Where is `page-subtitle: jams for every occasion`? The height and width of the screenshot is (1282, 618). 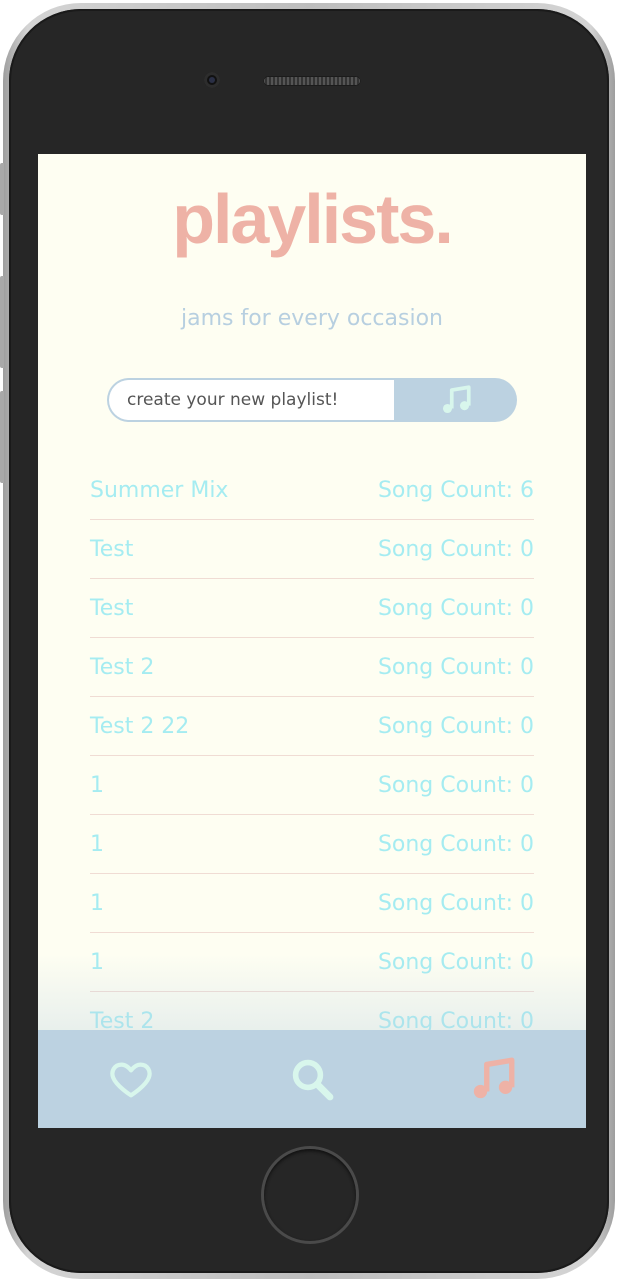 page-subtitle: jams for every occasion is located at coordinates (312, 318).